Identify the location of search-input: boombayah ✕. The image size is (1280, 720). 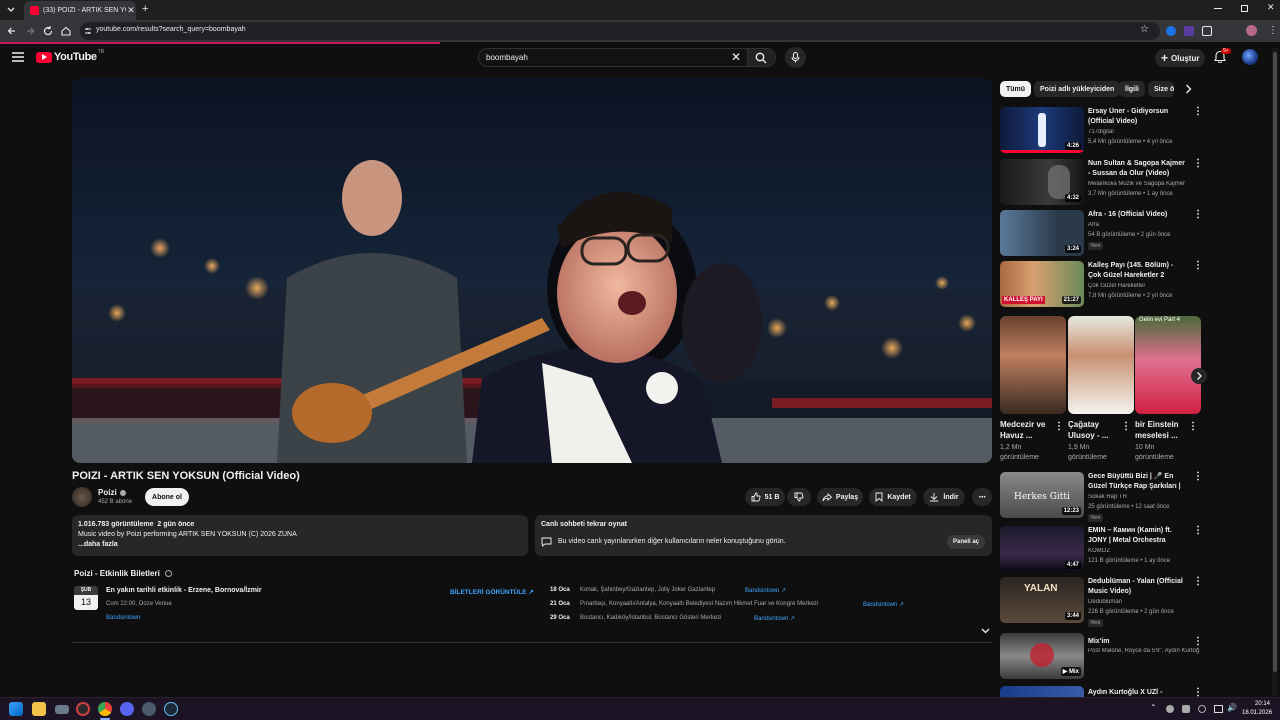
(613, 57).